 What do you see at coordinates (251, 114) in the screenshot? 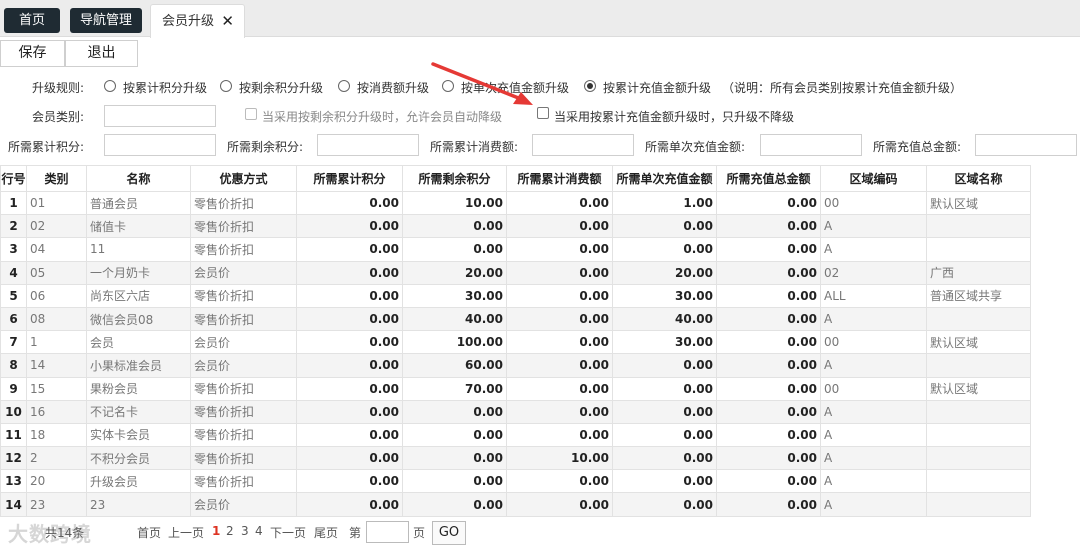
I see `allow-downgrade-checkbox` at bounding box center [251, 114].